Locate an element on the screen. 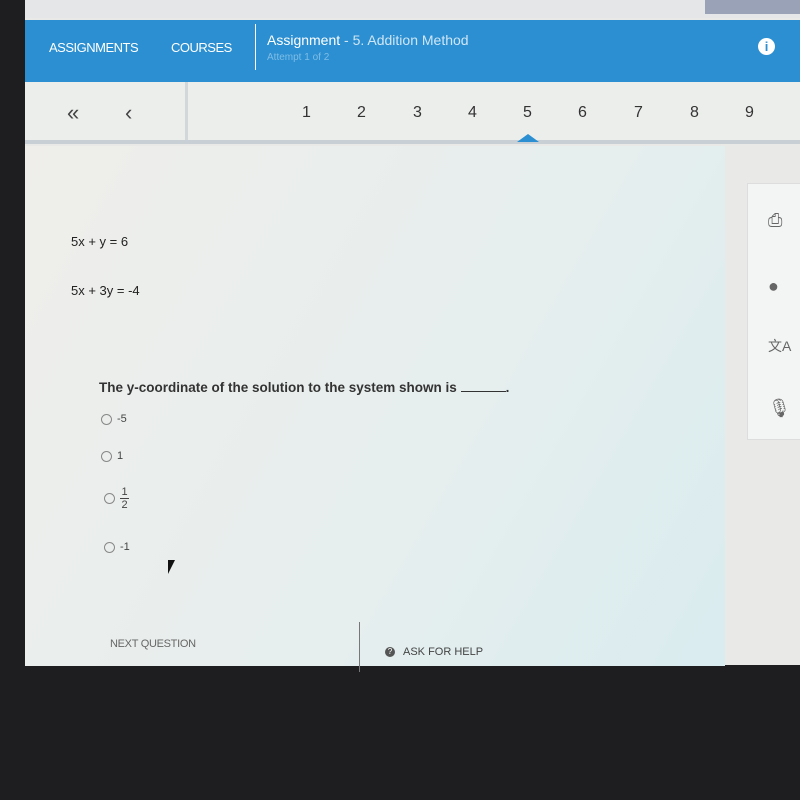  denominator: 2 is located at coordinates (124, 505).